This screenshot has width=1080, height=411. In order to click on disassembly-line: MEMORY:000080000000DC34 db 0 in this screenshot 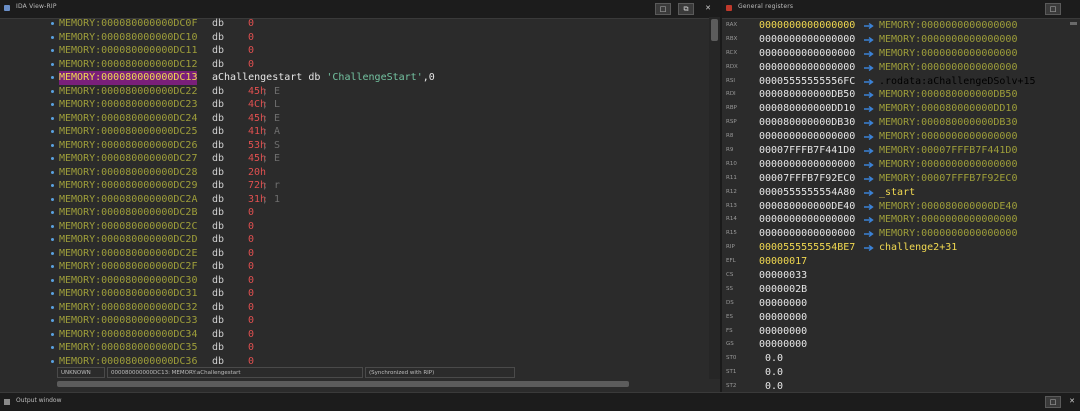, I will do `click(354, 335)`.